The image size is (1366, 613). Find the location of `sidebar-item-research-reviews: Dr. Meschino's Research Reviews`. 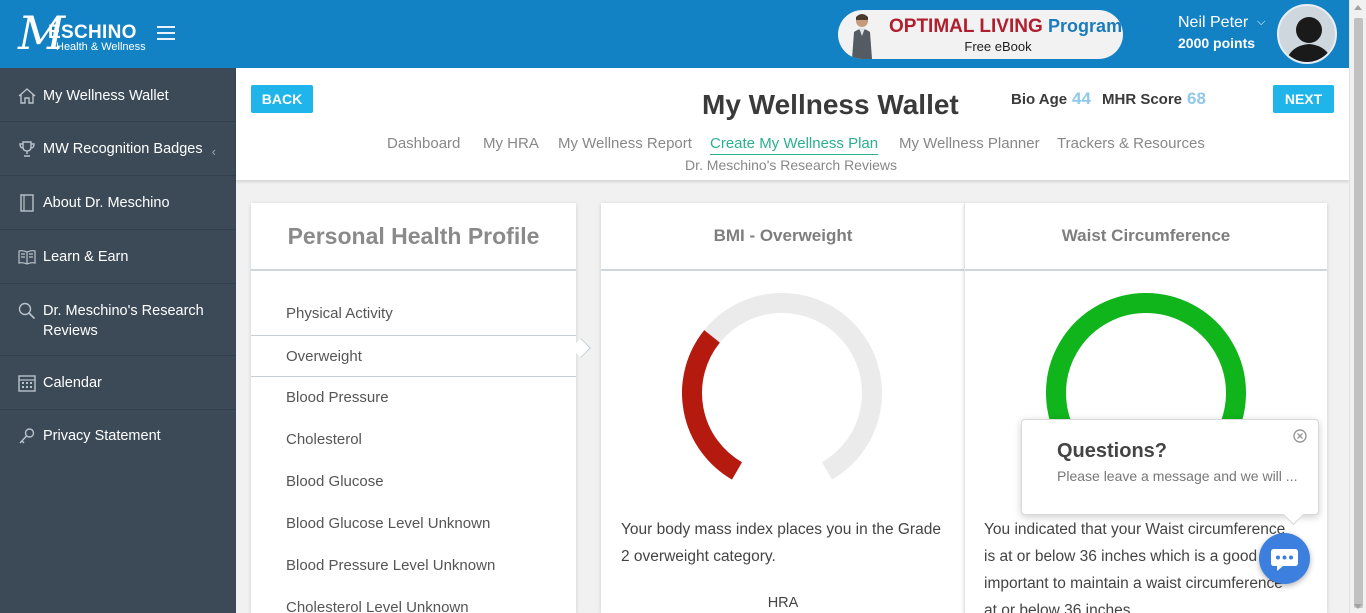

sidebar-item-research-reviews: Dr. Meschino's Research Reviews is located at coordinates (118, 320).